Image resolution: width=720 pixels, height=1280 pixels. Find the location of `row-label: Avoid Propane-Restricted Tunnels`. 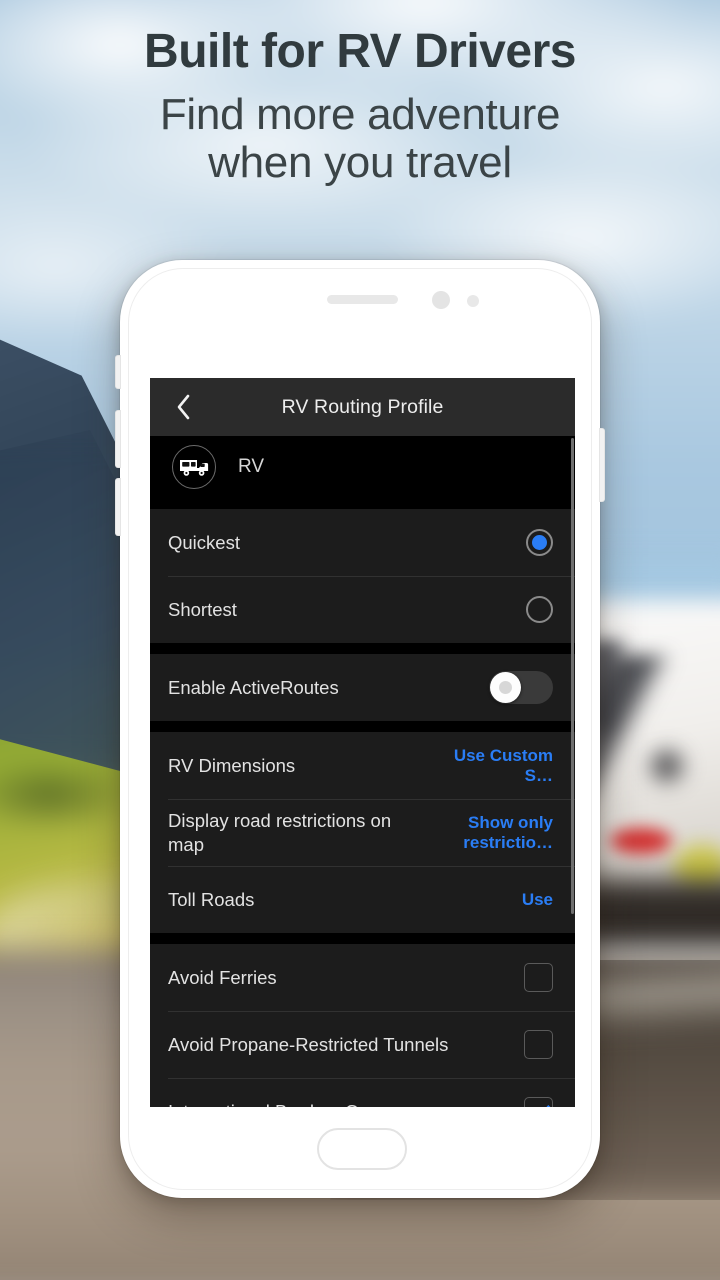

row-label: Avoid Propane-Restricted Tunnels is located at coordinates (308, 1044).